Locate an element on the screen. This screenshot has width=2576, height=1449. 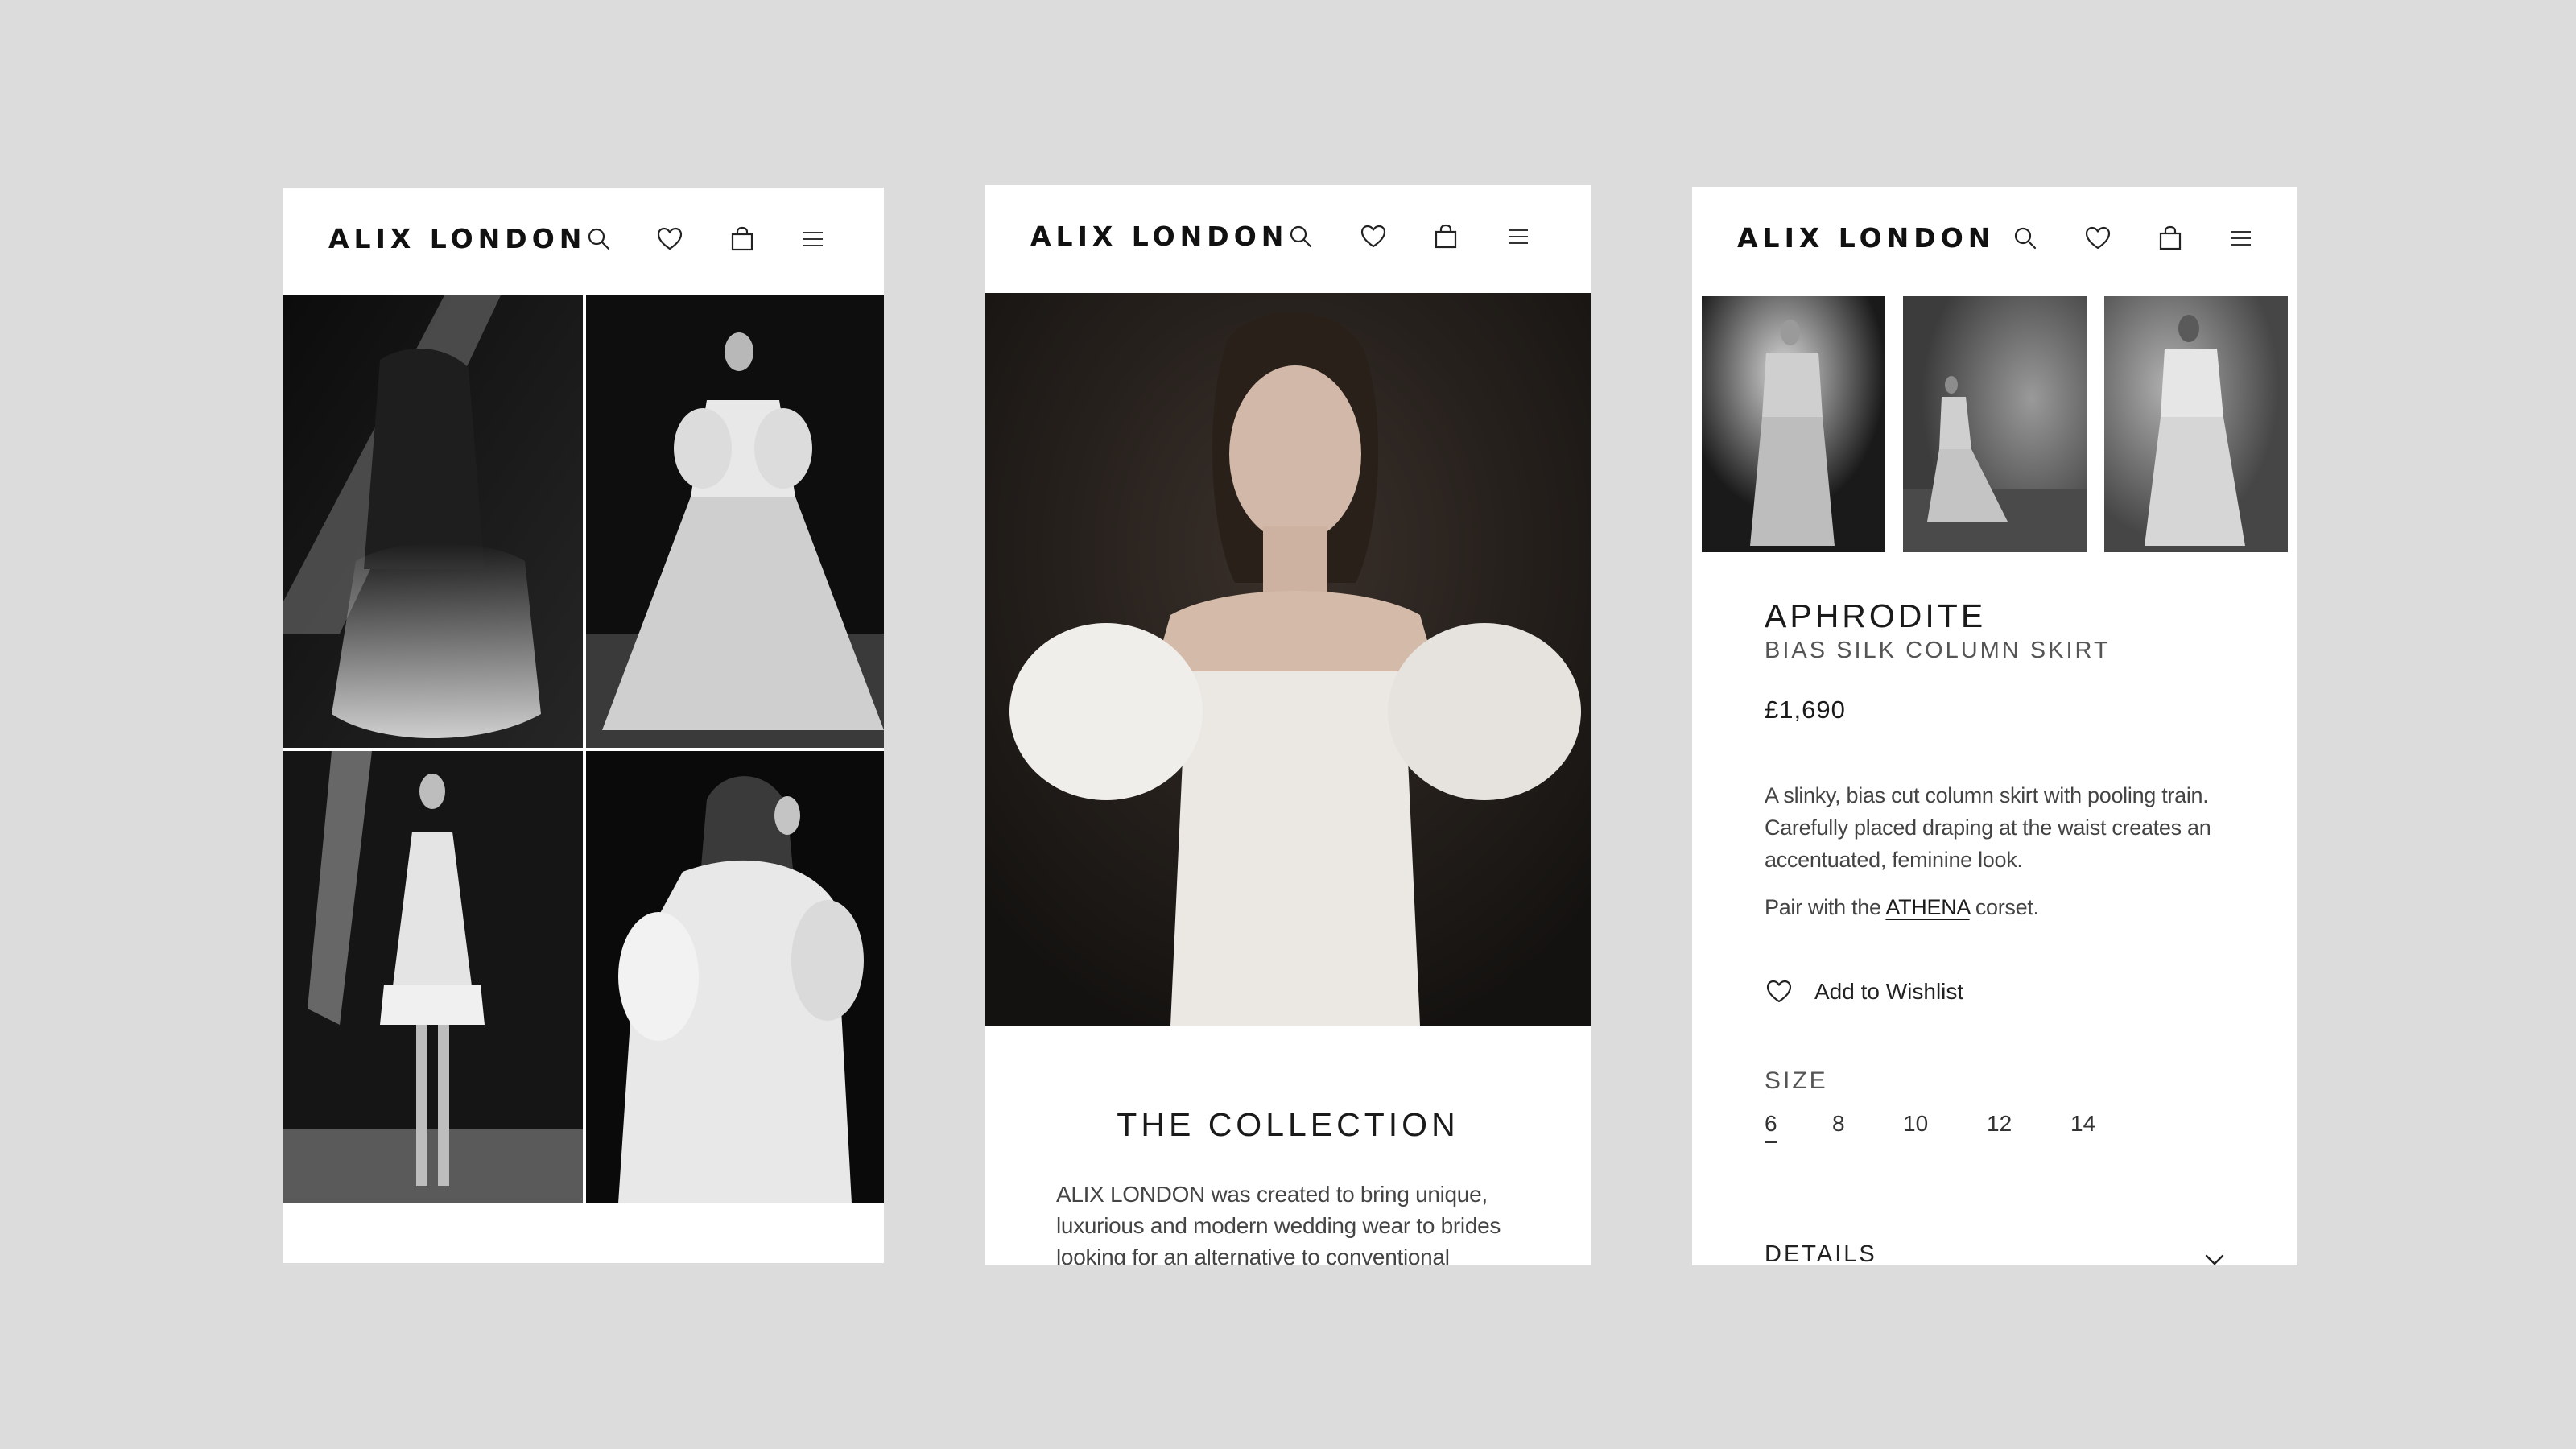
section-title: THE COLLECTION is located at coordinates (1288, 1124).